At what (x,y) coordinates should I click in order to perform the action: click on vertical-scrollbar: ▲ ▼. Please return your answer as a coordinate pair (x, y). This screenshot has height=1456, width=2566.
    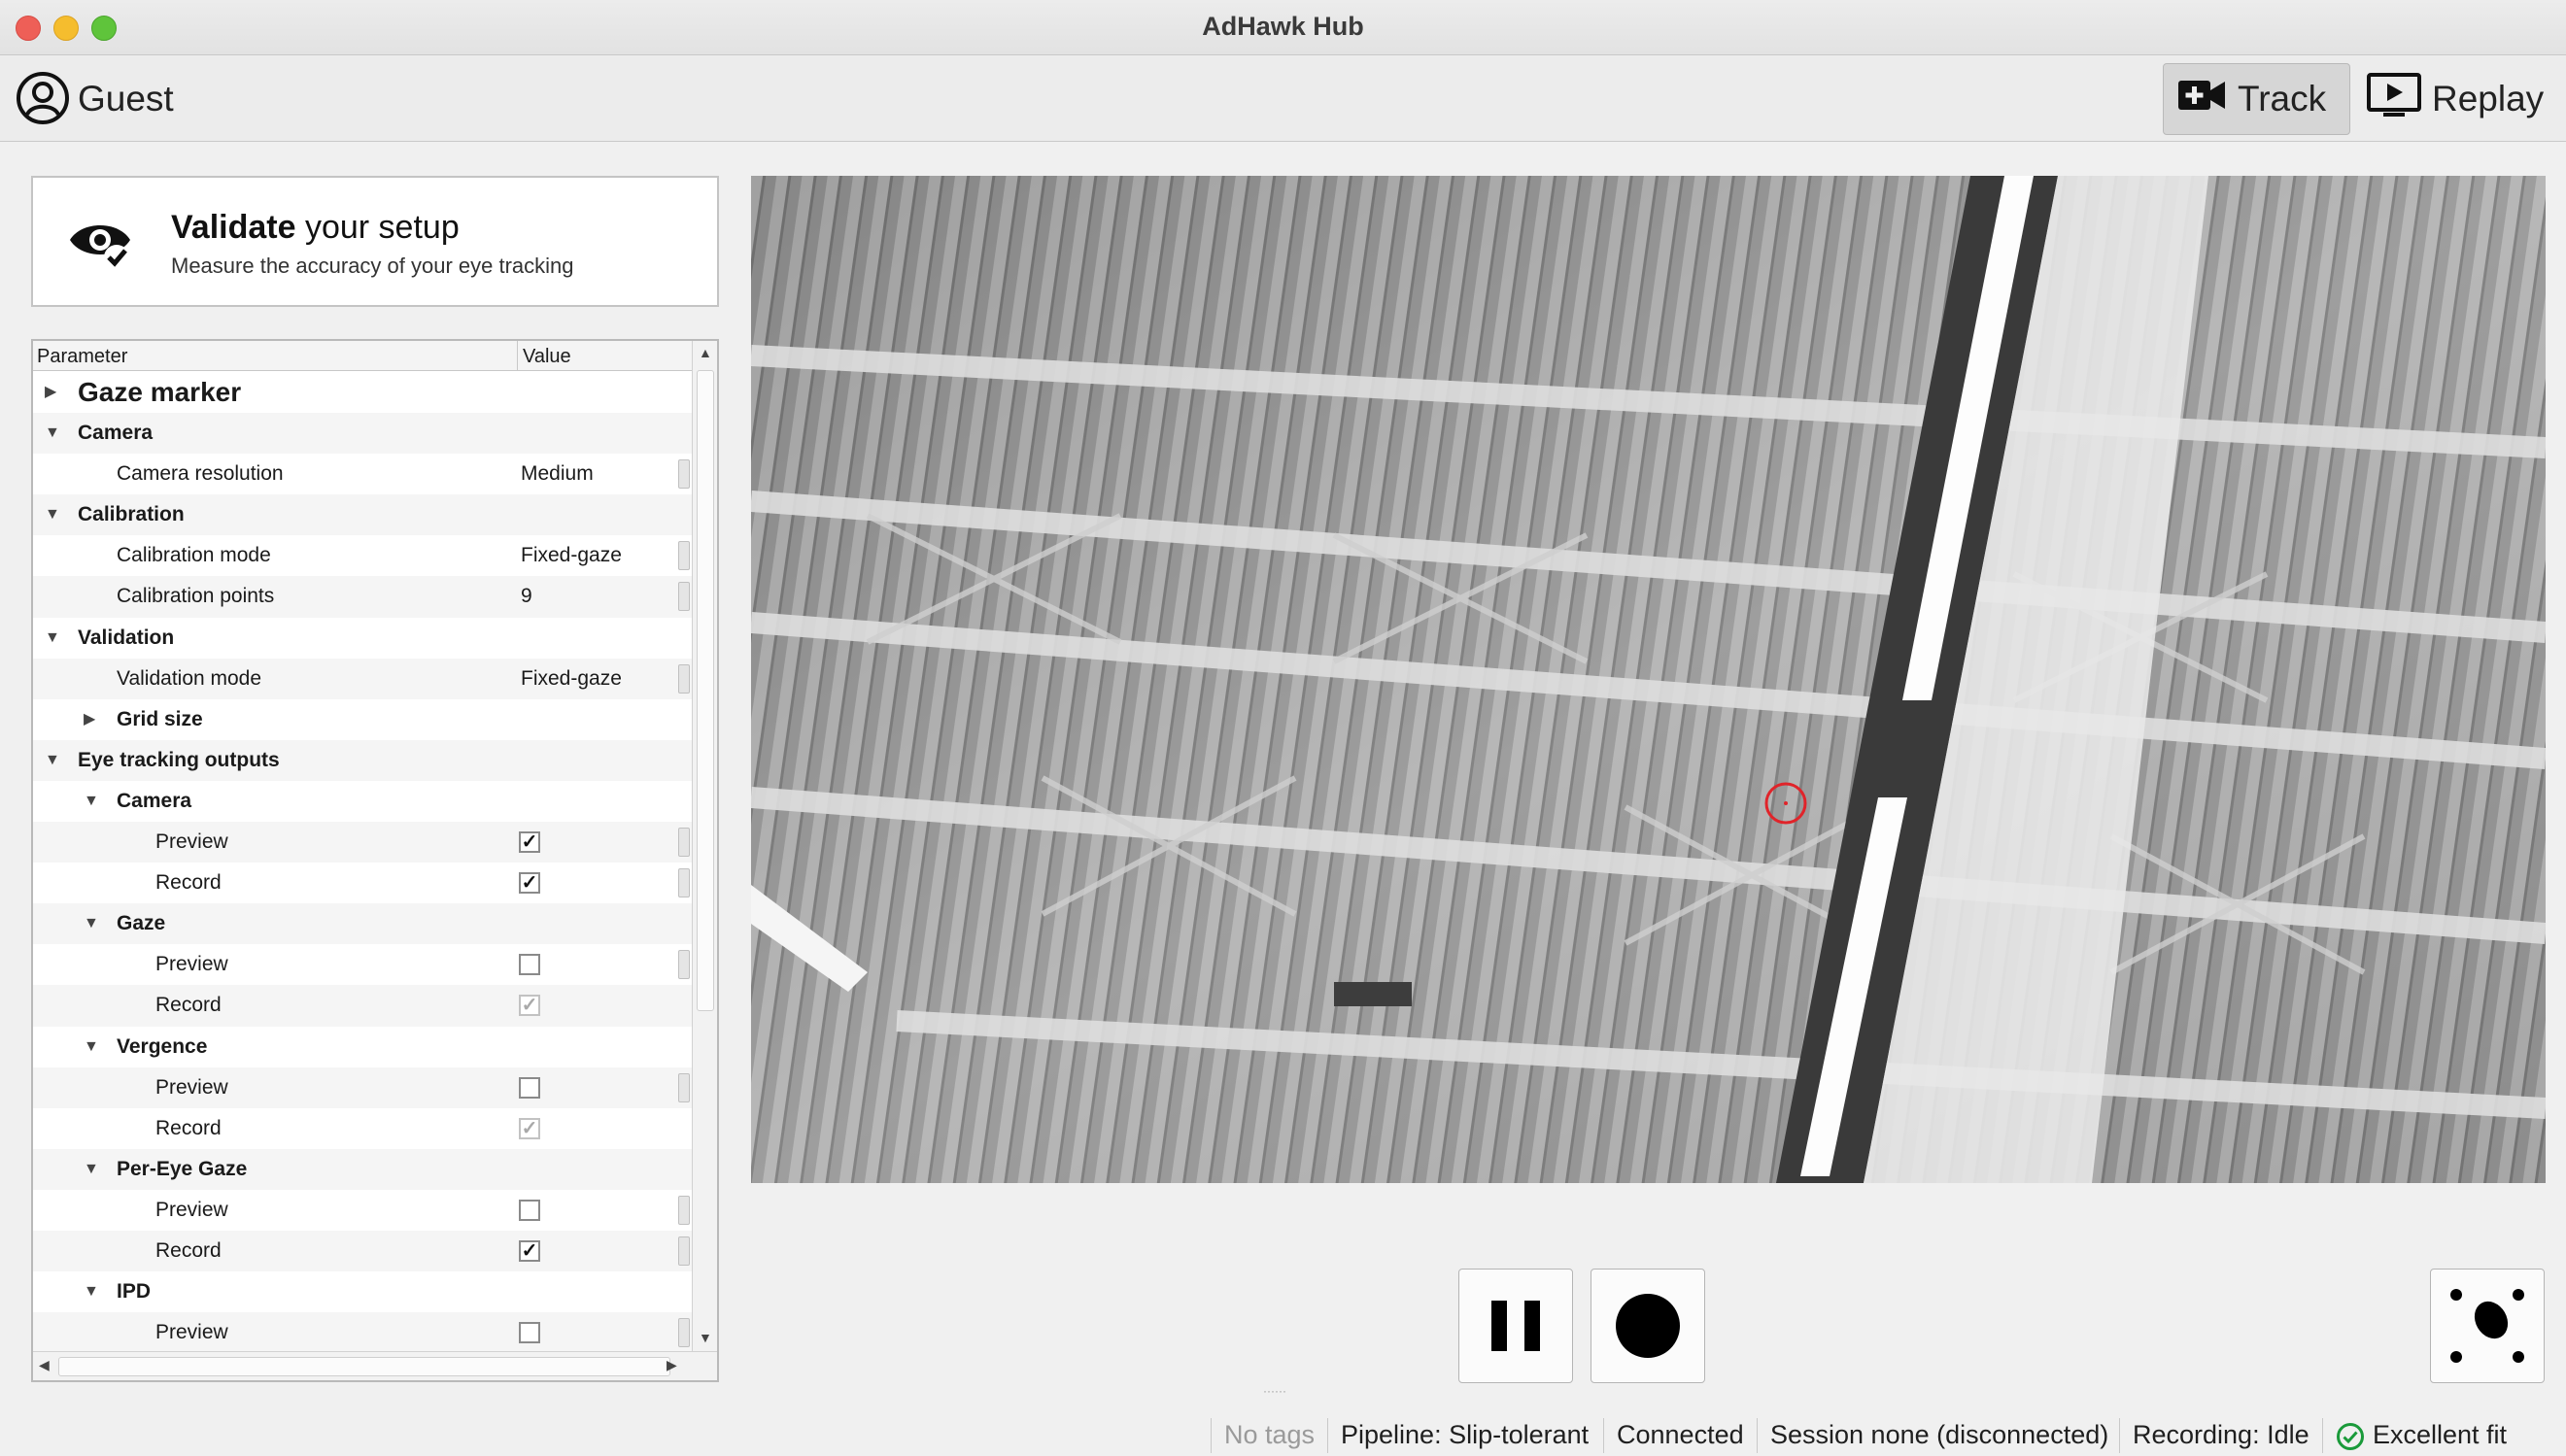
    Looking at the image, I should click on (705, 846).